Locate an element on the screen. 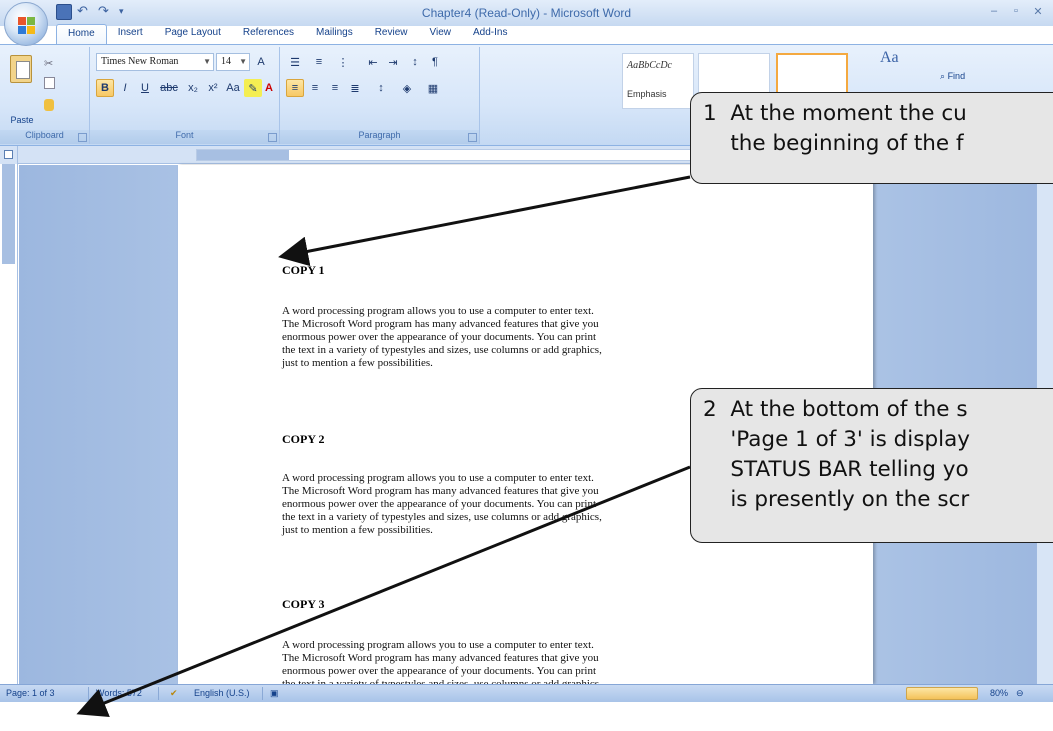 The width and height of the screenshot is (1053, 731). maximize-icon: ▫ is located at coordinates (1016, 11).